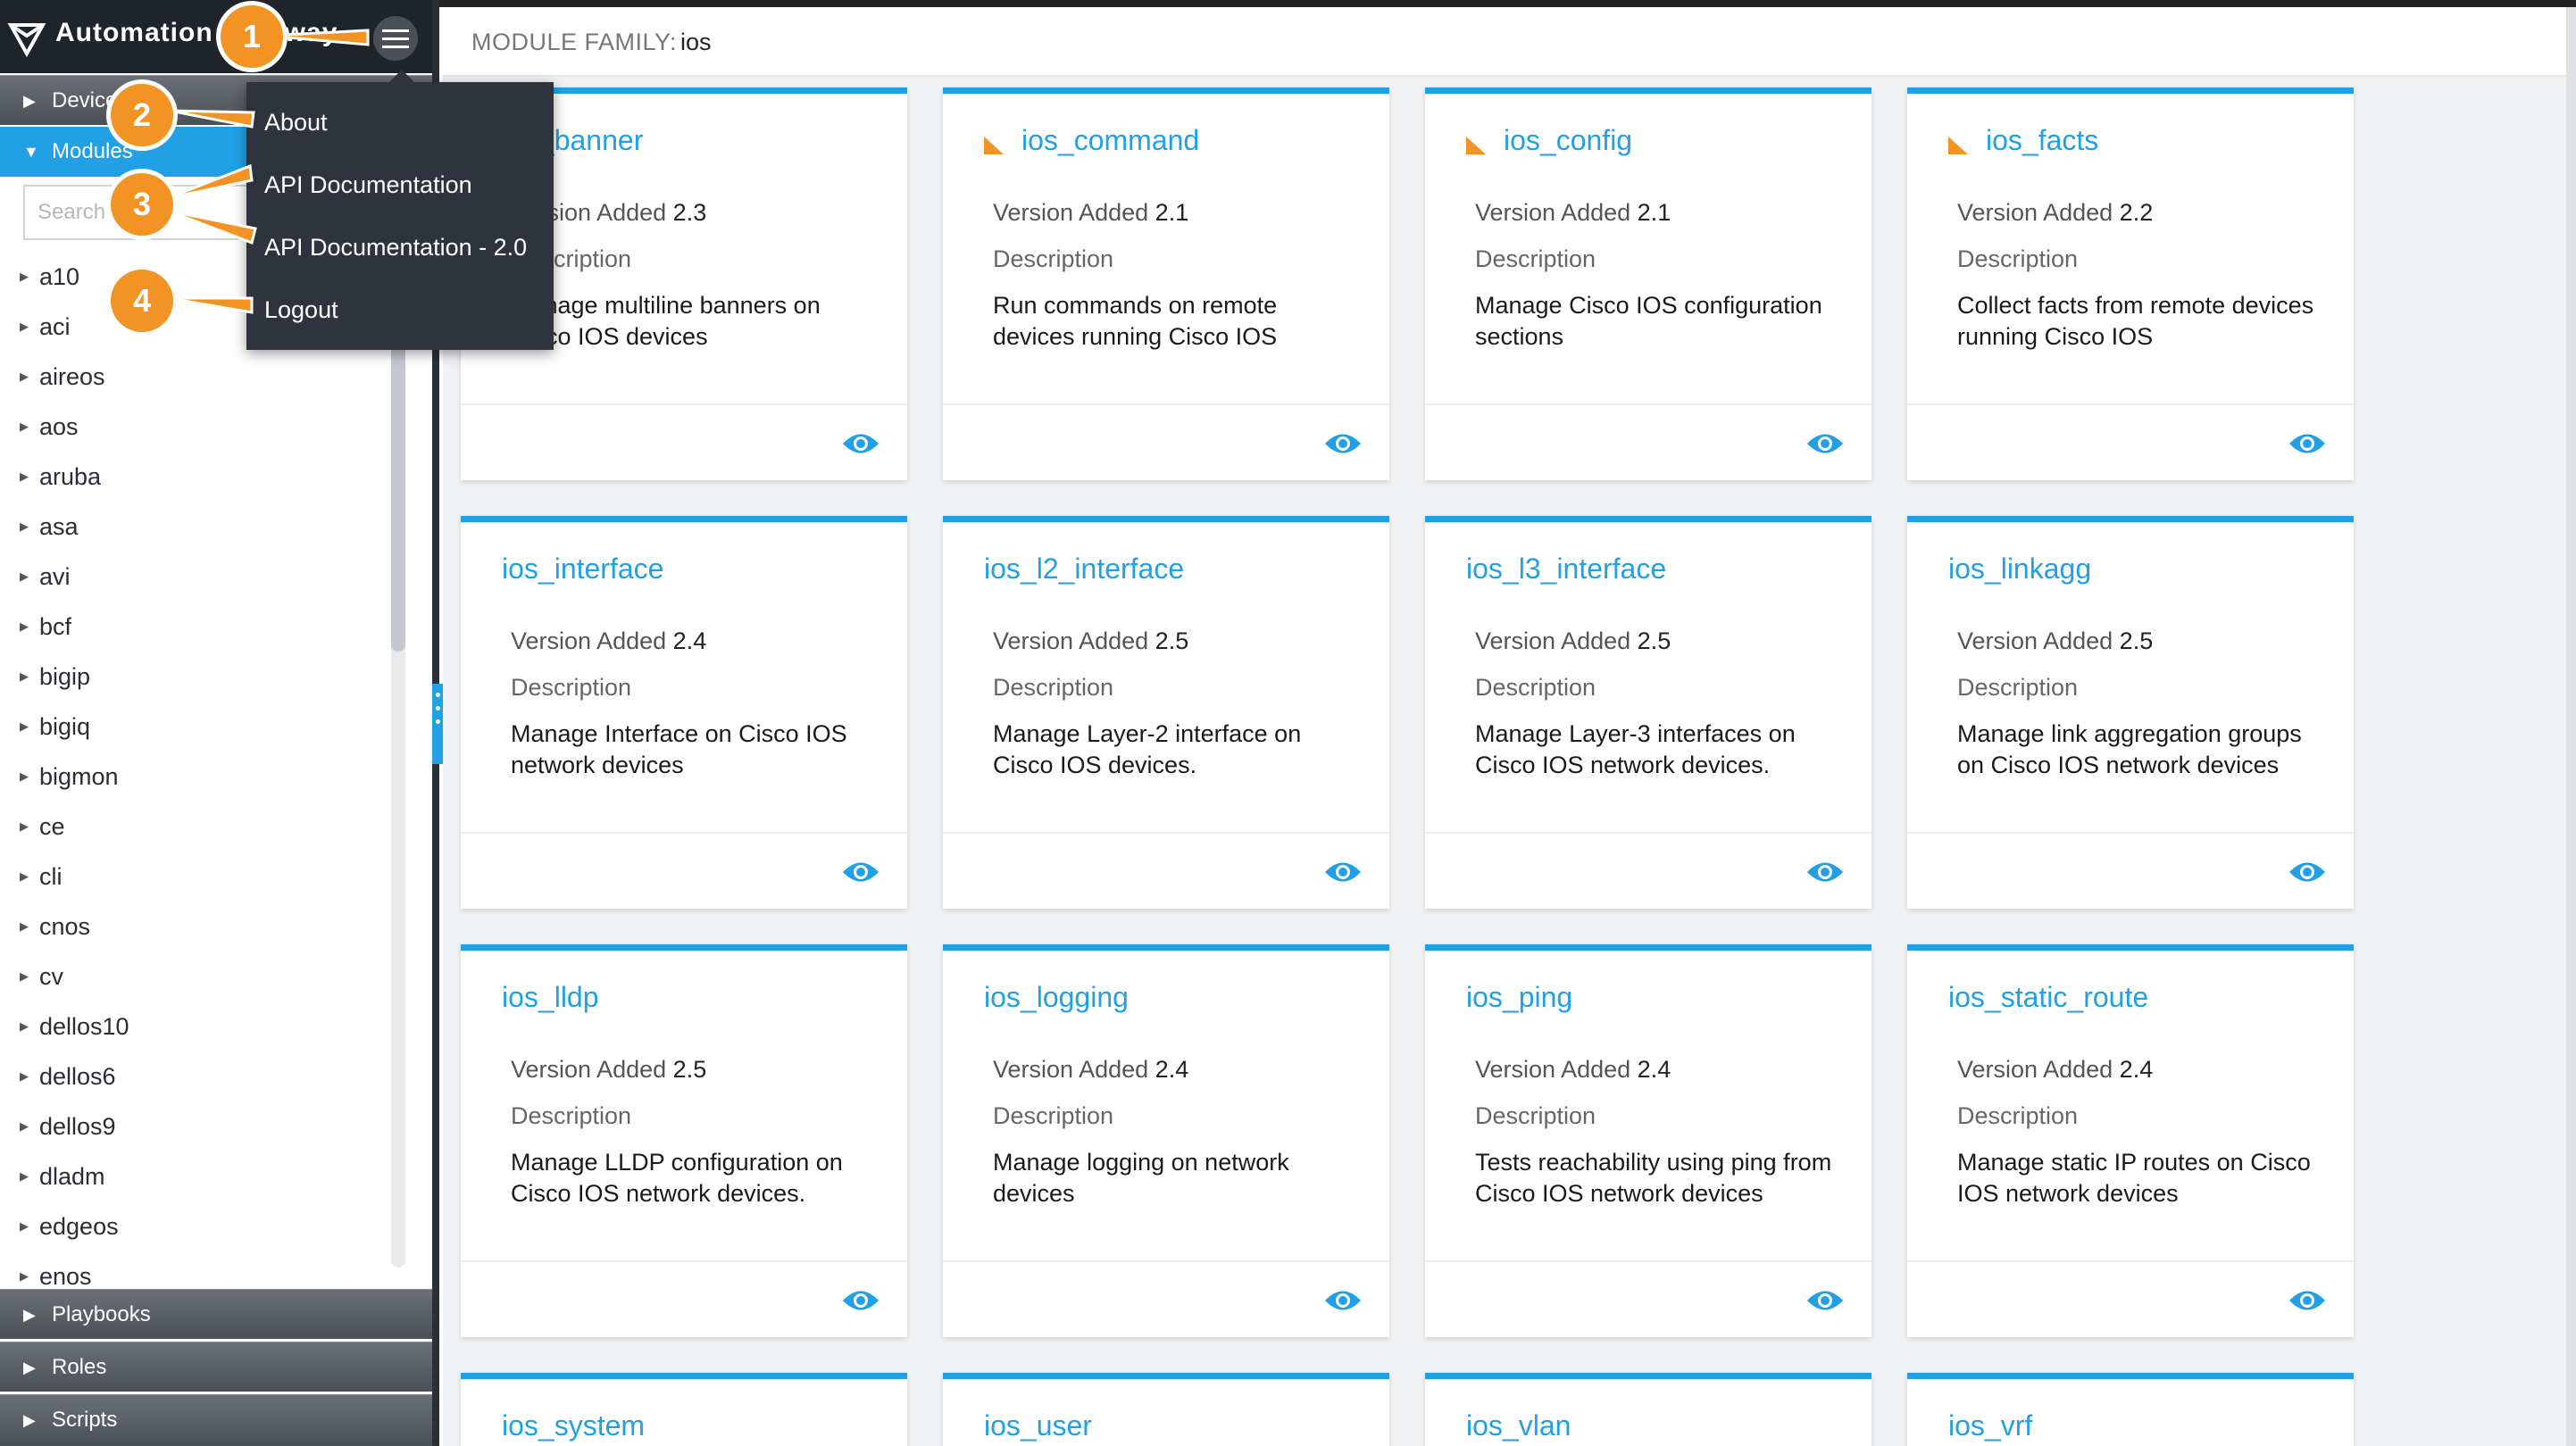 The width and height of the screenshot is (2576, 1446). I want to click on module-family-item: ▶ bigip, so click(196, 677).